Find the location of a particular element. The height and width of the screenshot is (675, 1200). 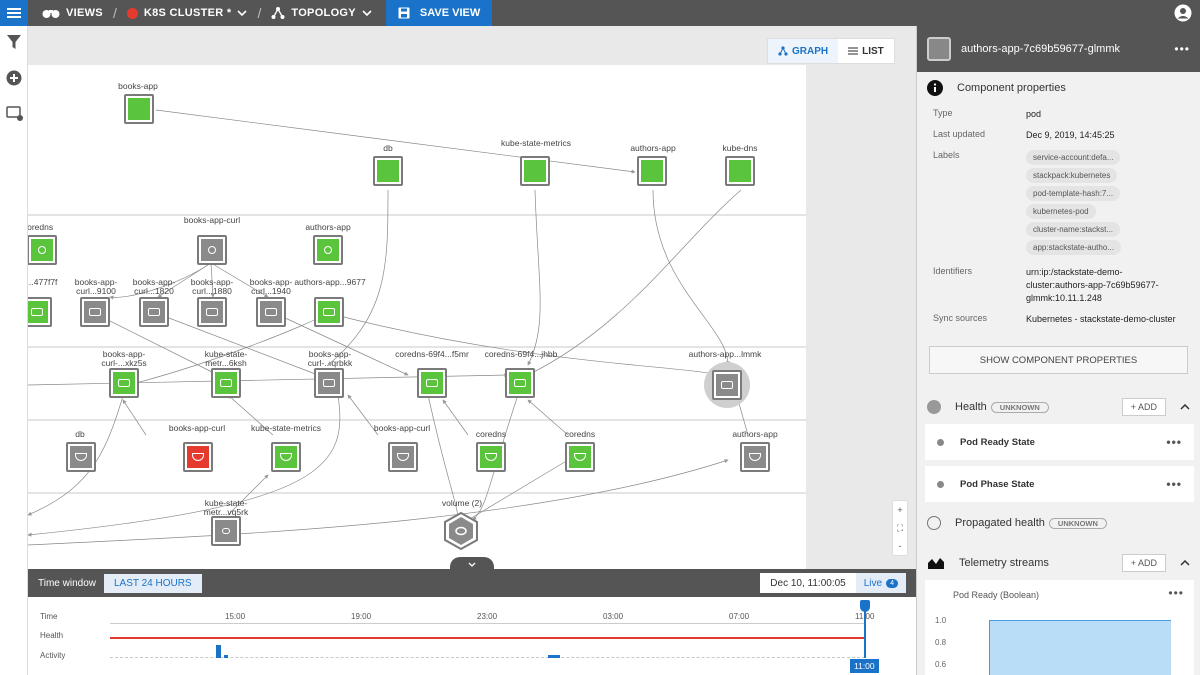

add-health-button: + ADD is located at coordinates (1143, 407).